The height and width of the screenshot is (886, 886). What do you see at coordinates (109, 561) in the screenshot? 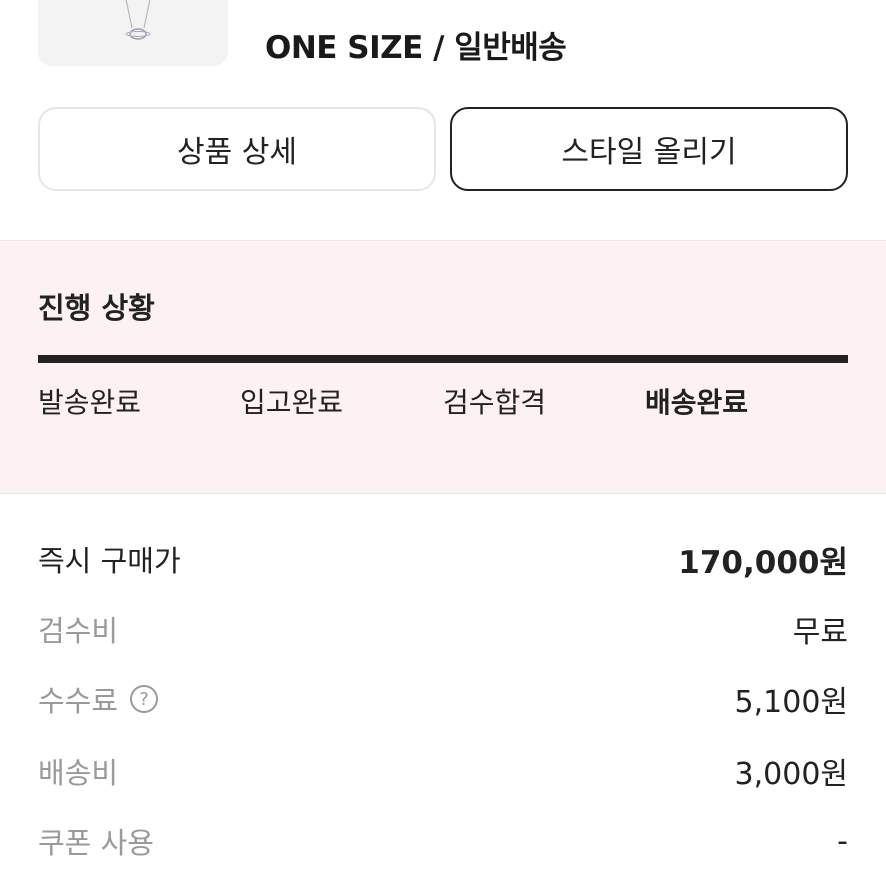
I see `price-label: 즉시 구매가` at bounding box center [109, 561].